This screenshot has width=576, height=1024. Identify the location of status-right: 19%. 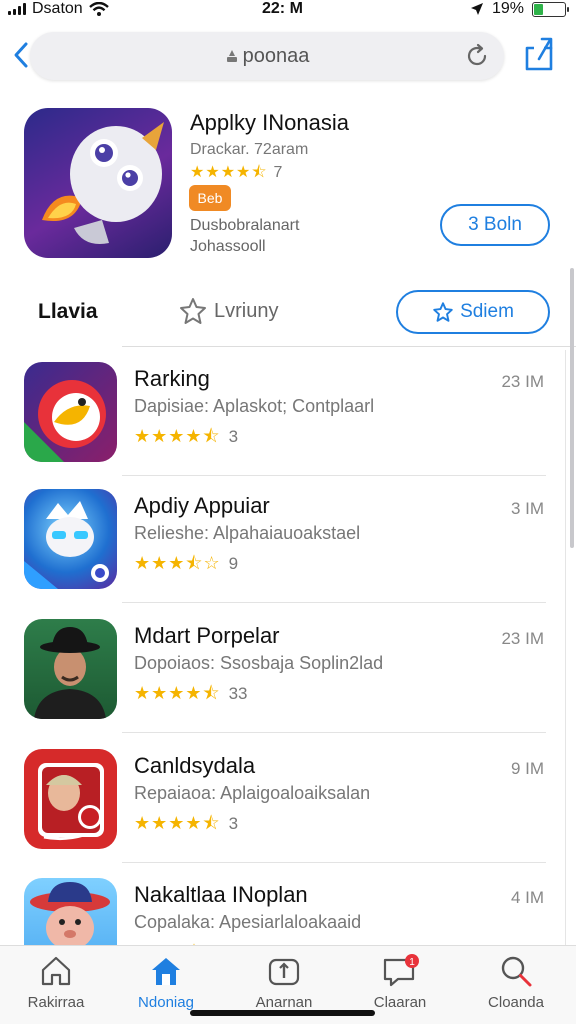
(519, 9).